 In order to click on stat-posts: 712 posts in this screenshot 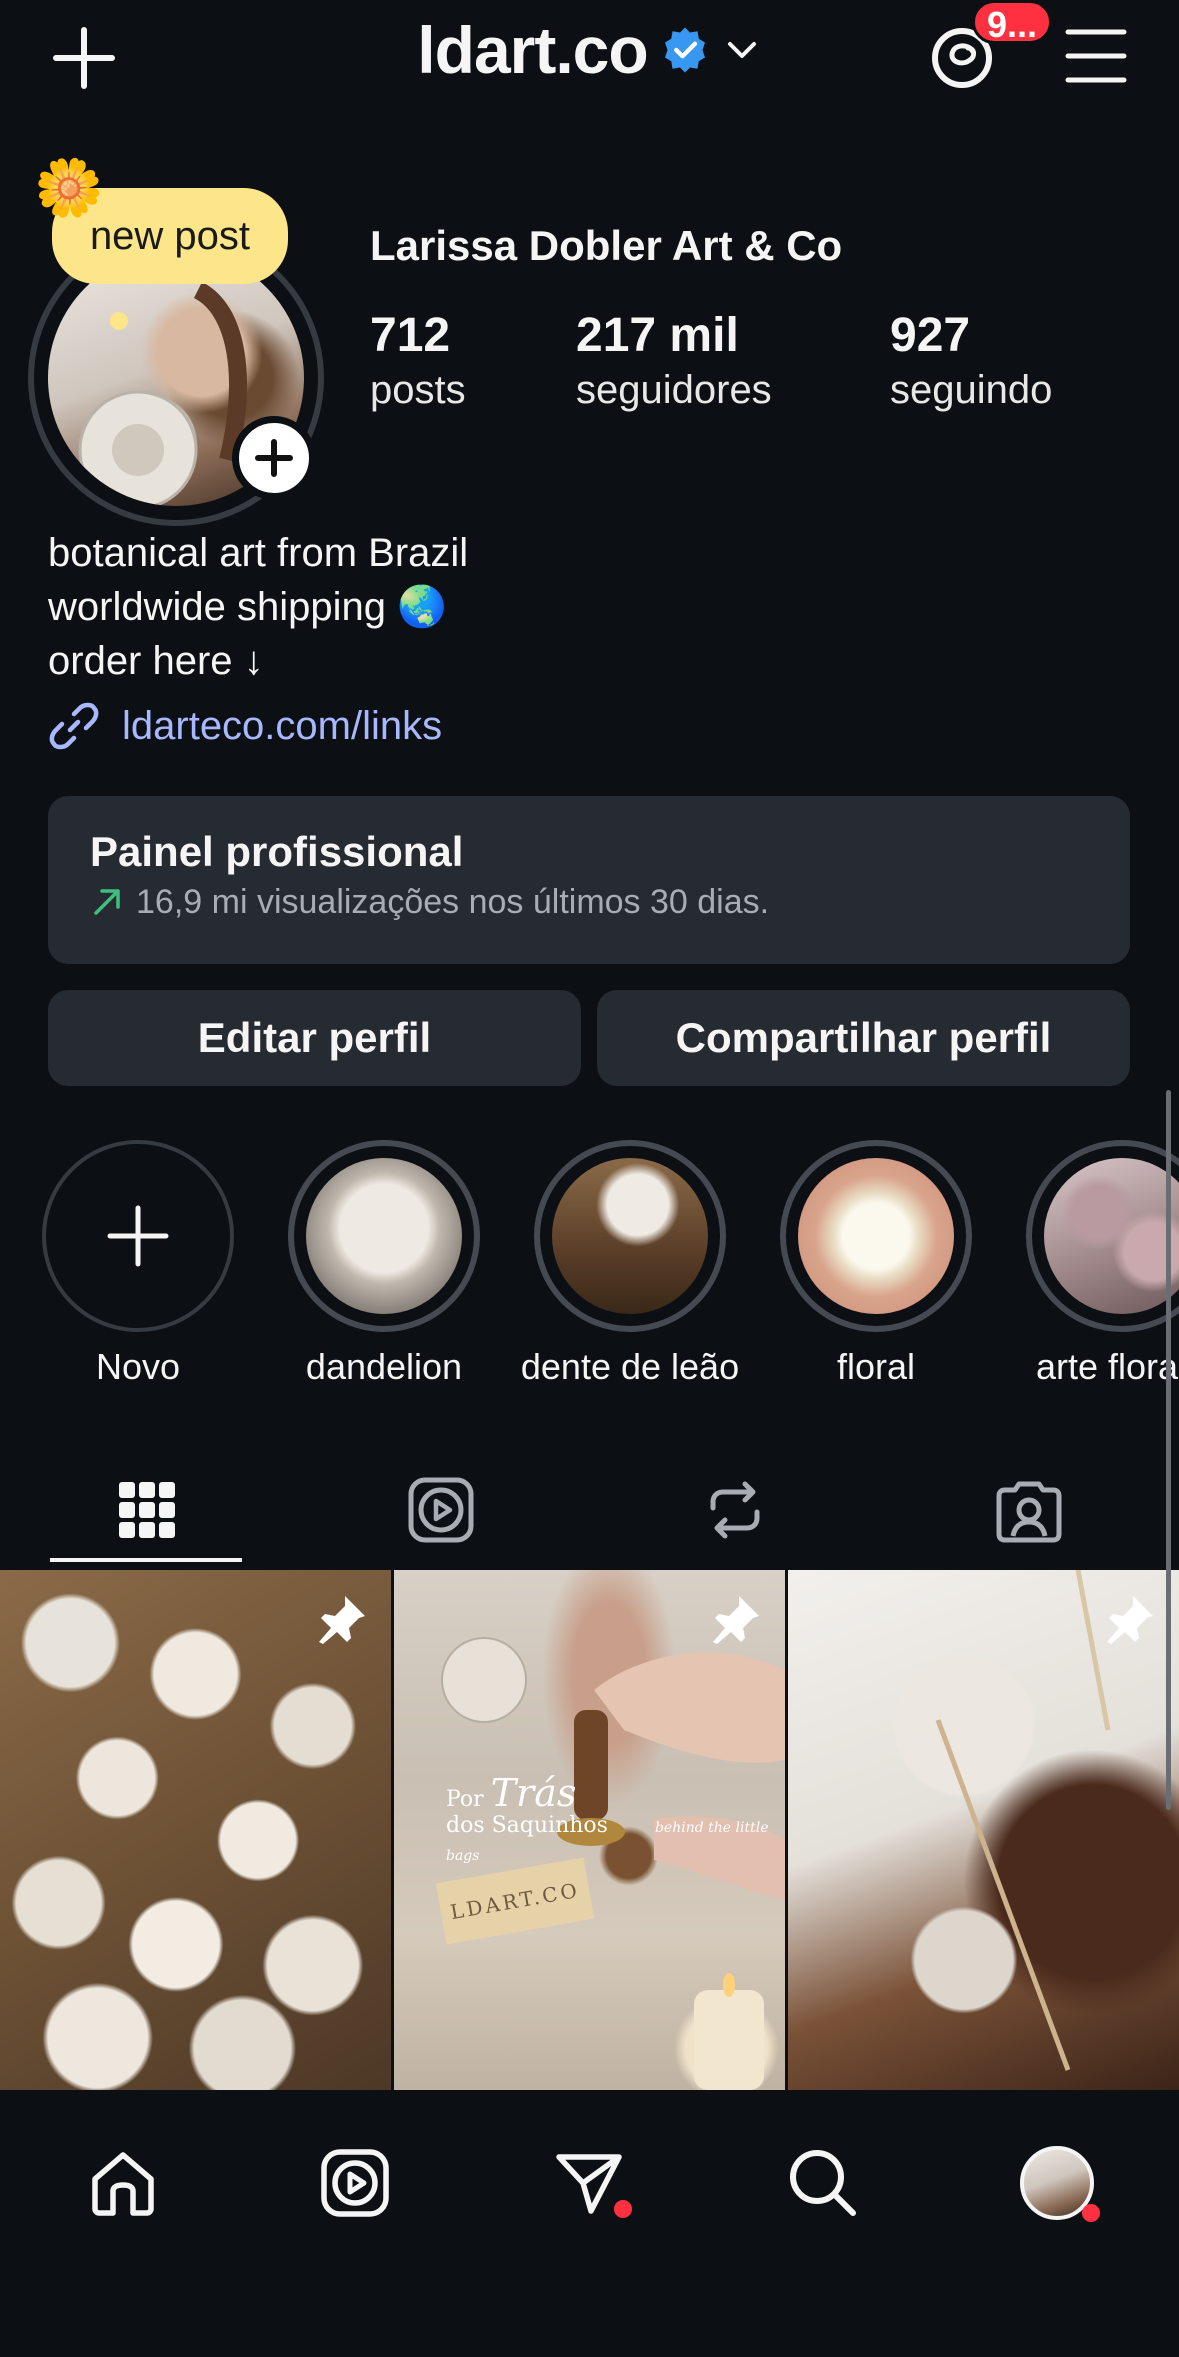, I will do `click(418, 362)`.